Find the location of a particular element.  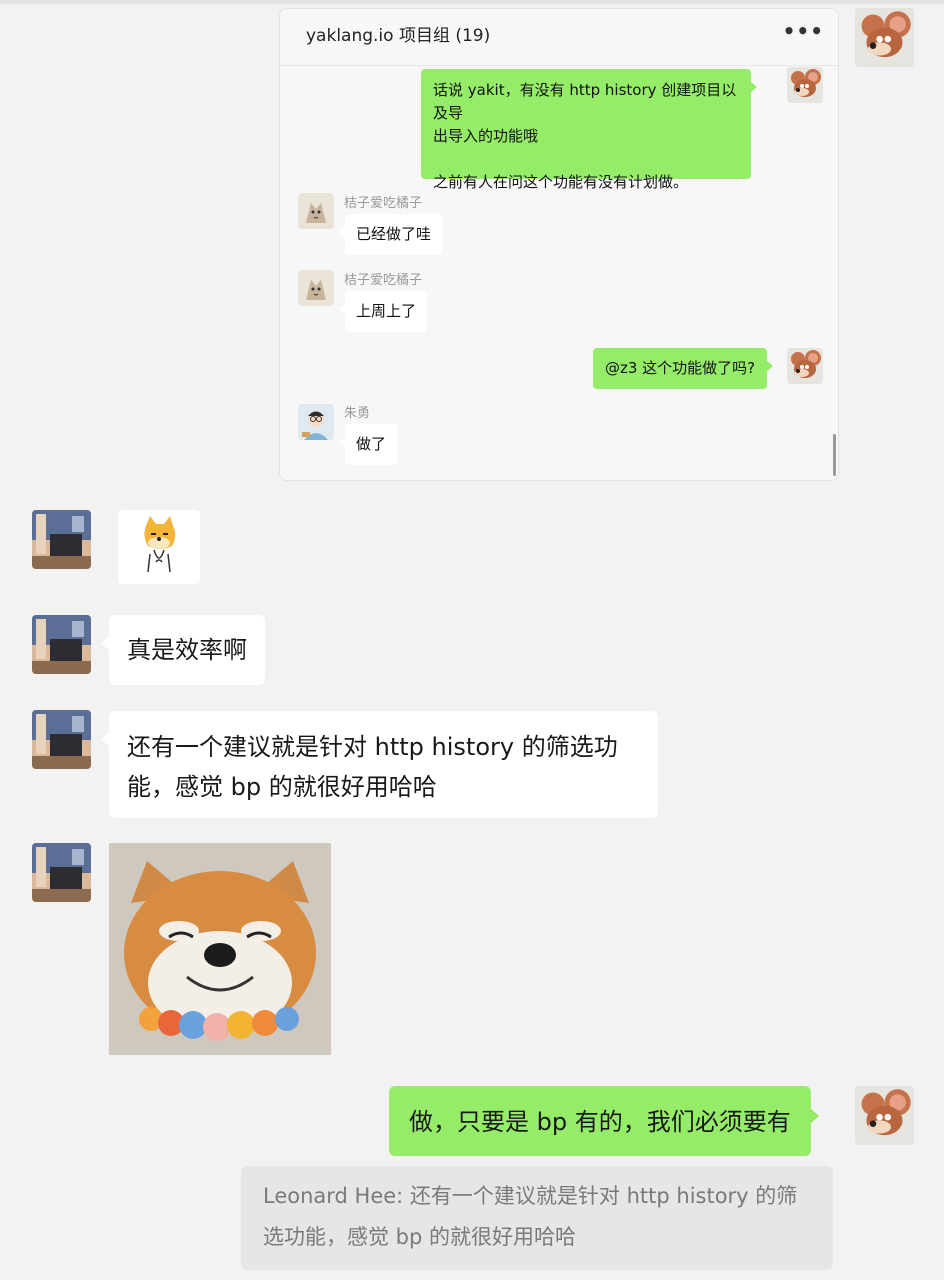

quoted-message-line2: 选功能，感觉 bp 的就很好用哈哈 is located at coordinates (420, 1237).